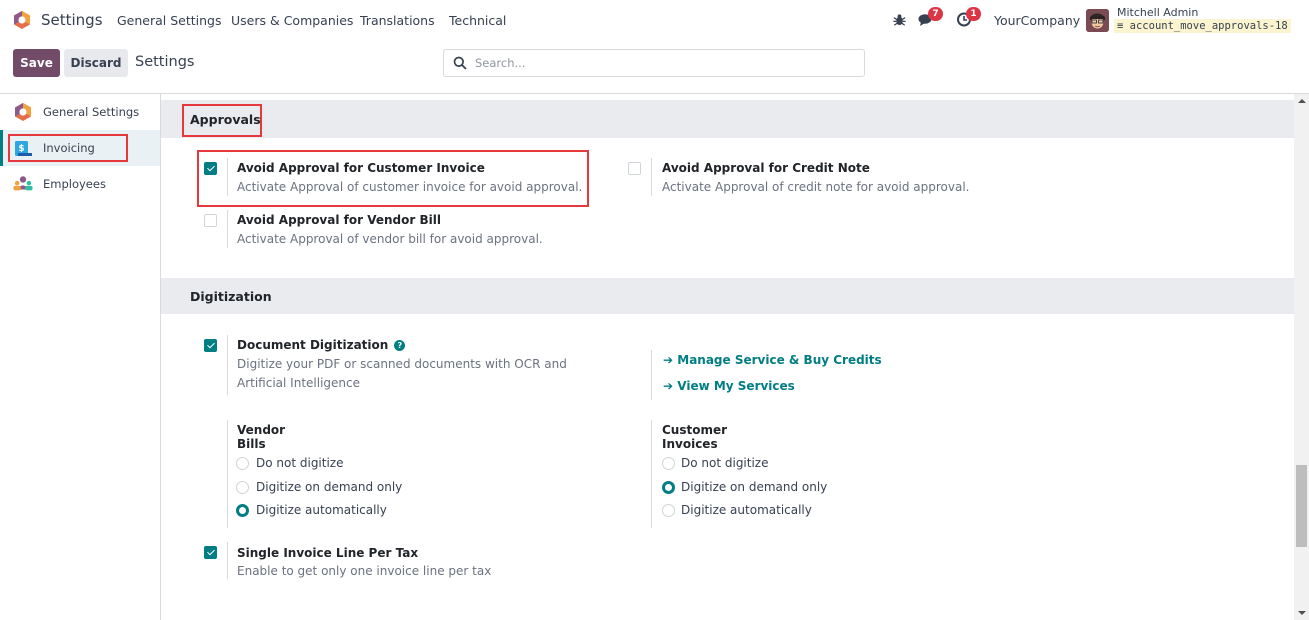 The height and width of the screenshot is (620, 1309). Describe the element at coordinates (165, 62) in the screenshot. I see `breadcrumb: Settings` at that location.